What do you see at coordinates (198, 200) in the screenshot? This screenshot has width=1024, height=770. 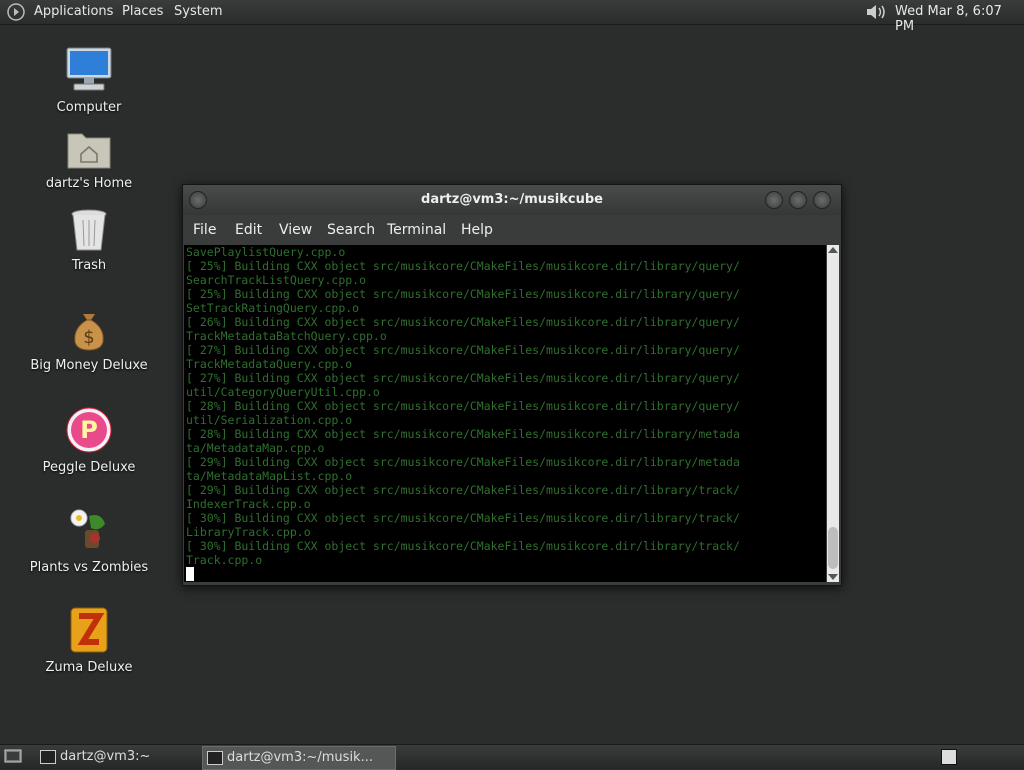 I see `window-menu-button` at bounding box center [198, 200].